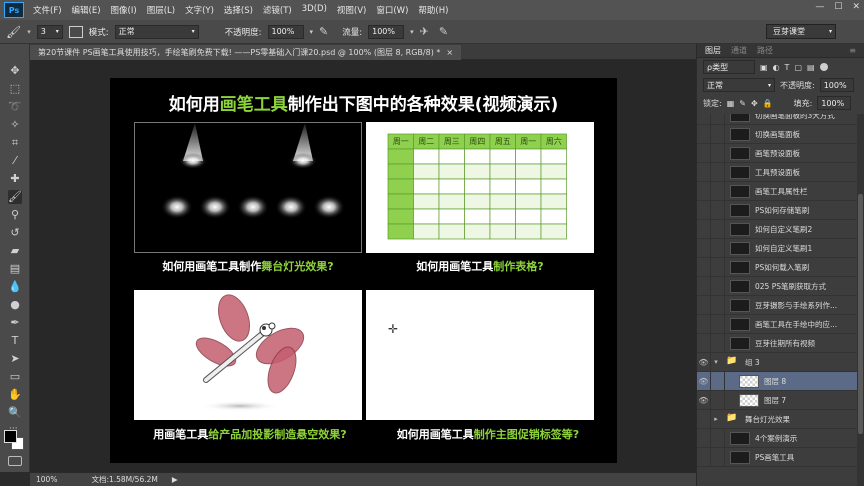 The image size is (864, 486). I want to click on filter-shape-icon: ▢, so click(798, 67).